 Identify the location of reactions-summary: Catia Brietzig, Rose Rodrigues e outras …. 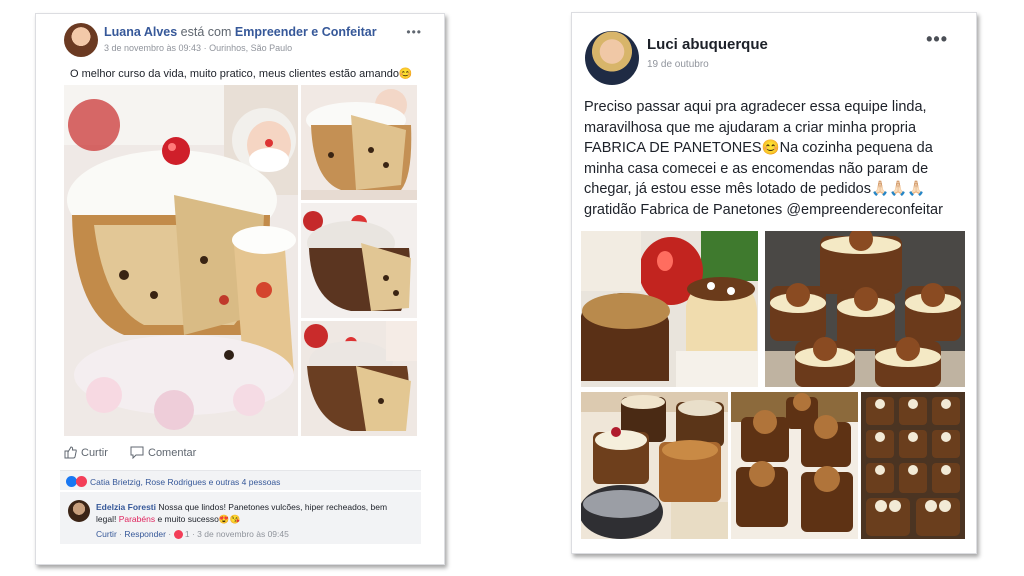
(240, 480).